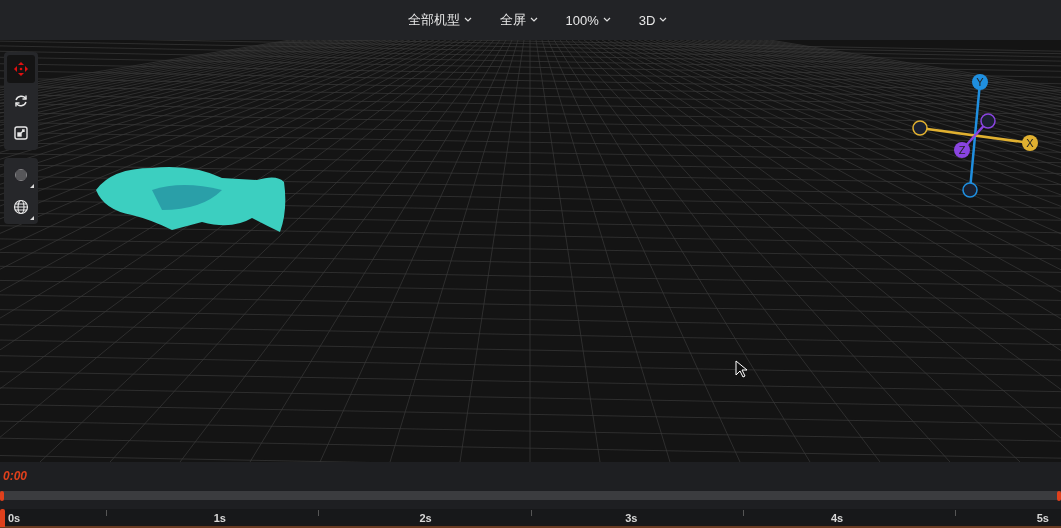 This screenshot has height=528, width=1061. I want to click on axis-gizmo-drawing: Y X Z, so click(975, 140).